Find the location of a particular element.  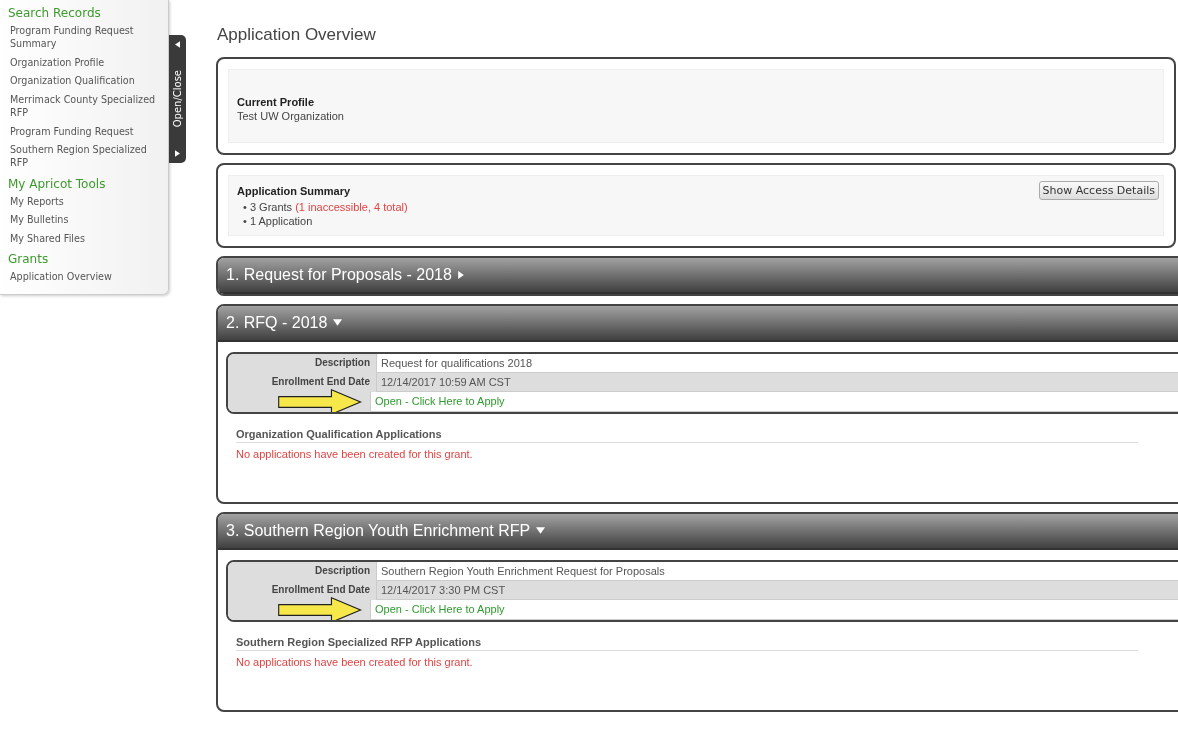

summary-heading: Application Summary is located at coordinates (294, 190).